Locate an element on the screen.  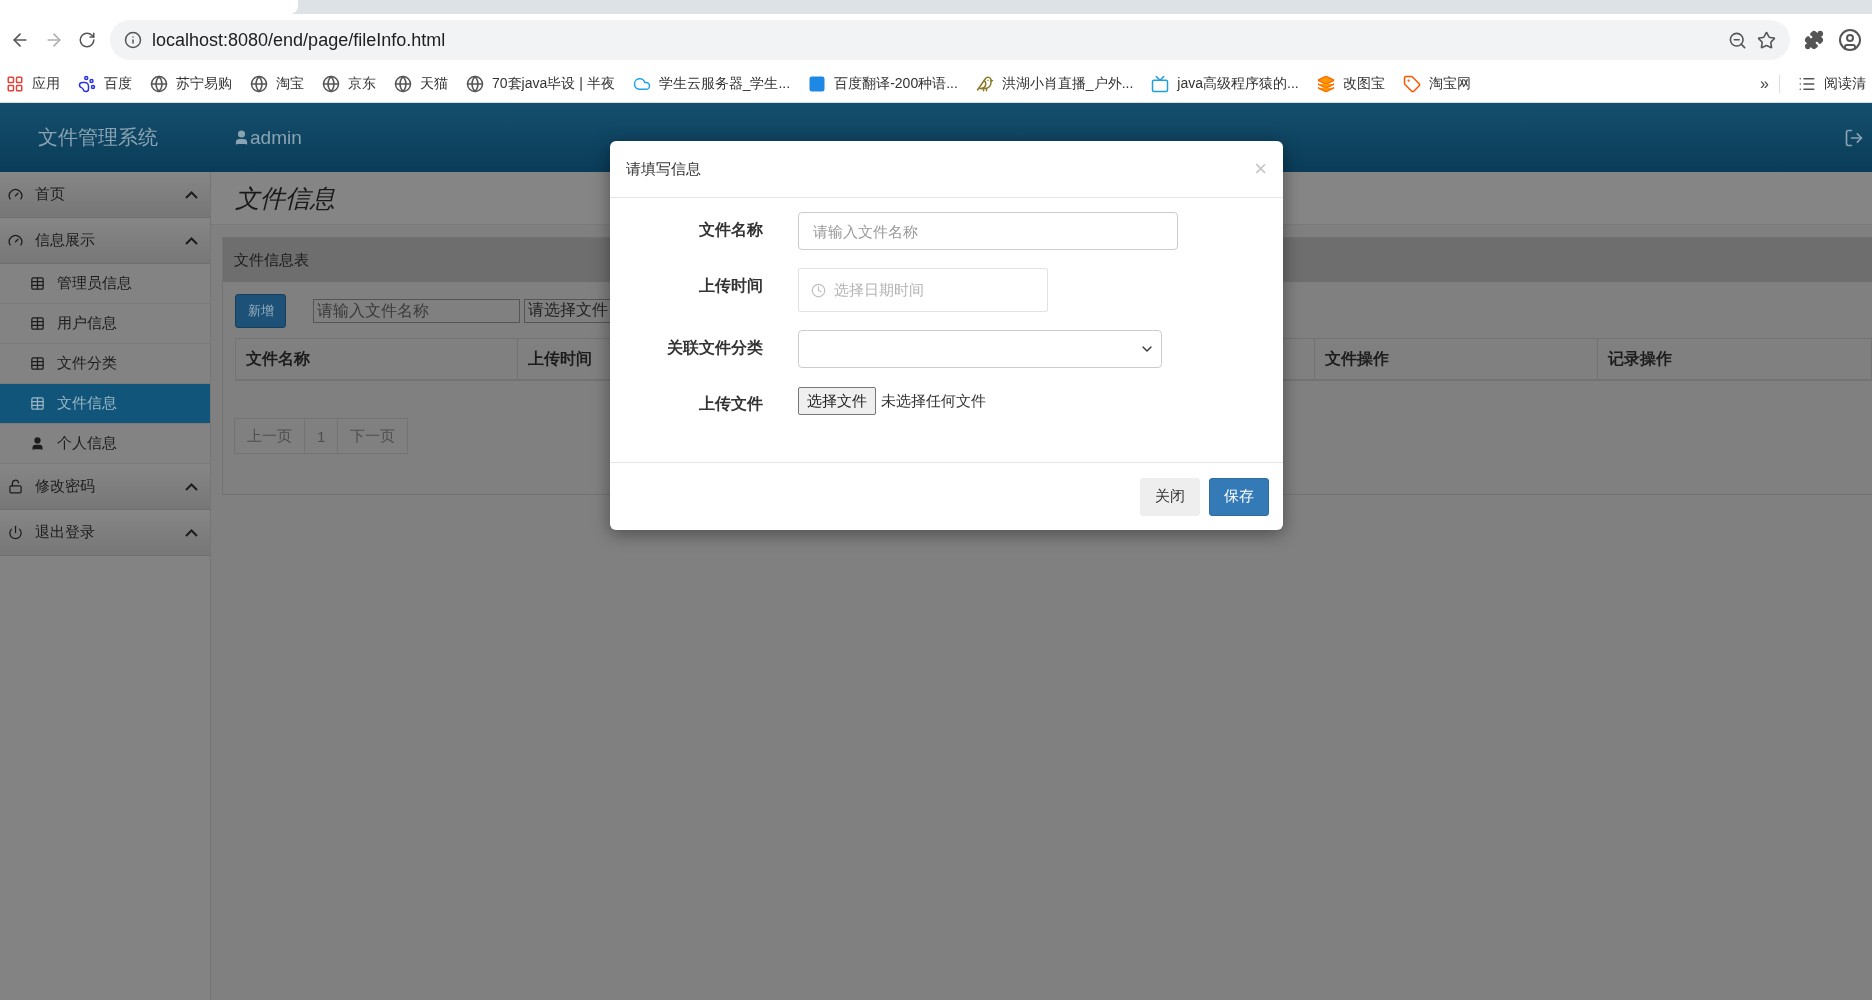
field-label: 上传时间 is located at coordinates (730, 286).